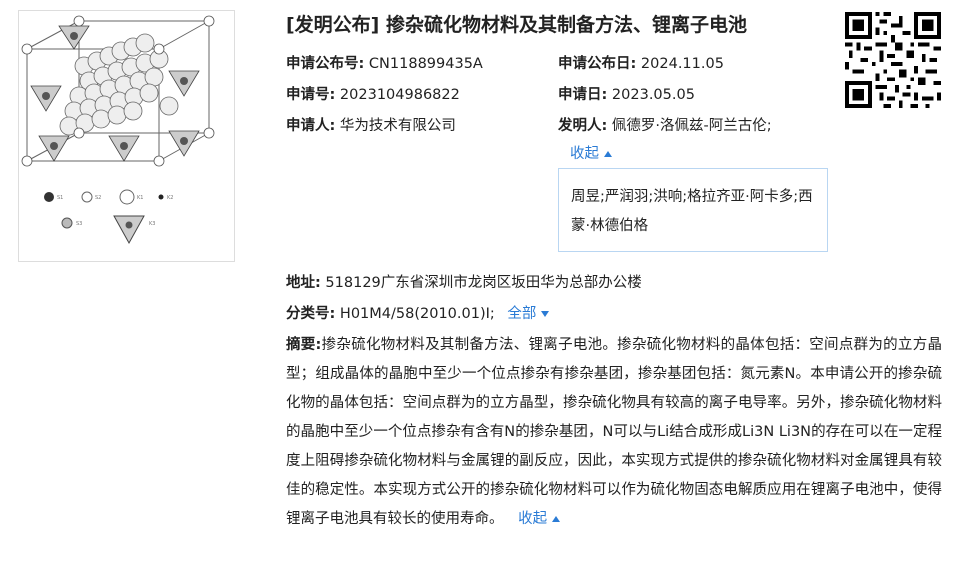 The height and width of the screenshot is (567, 960). Describe the element at coordinates (583, 126) in the screenshot. I see `inventor-label: 发明人:` at that location.